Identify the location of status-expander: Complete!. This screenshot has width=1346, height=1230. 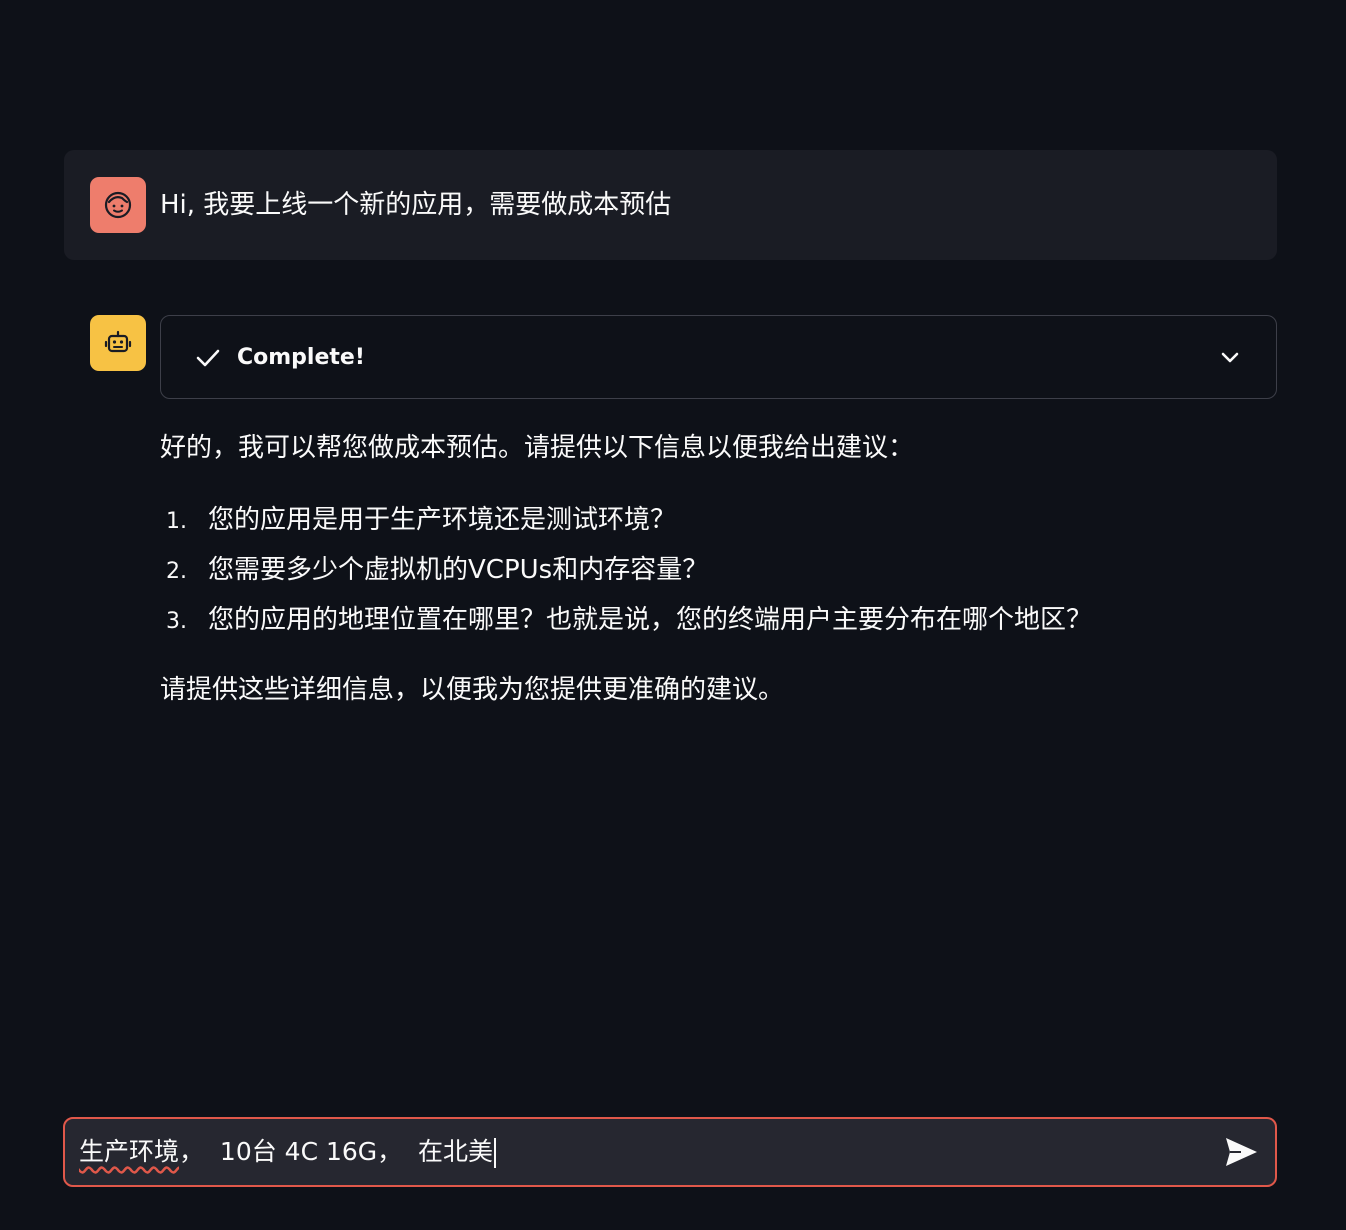
(718, 357).